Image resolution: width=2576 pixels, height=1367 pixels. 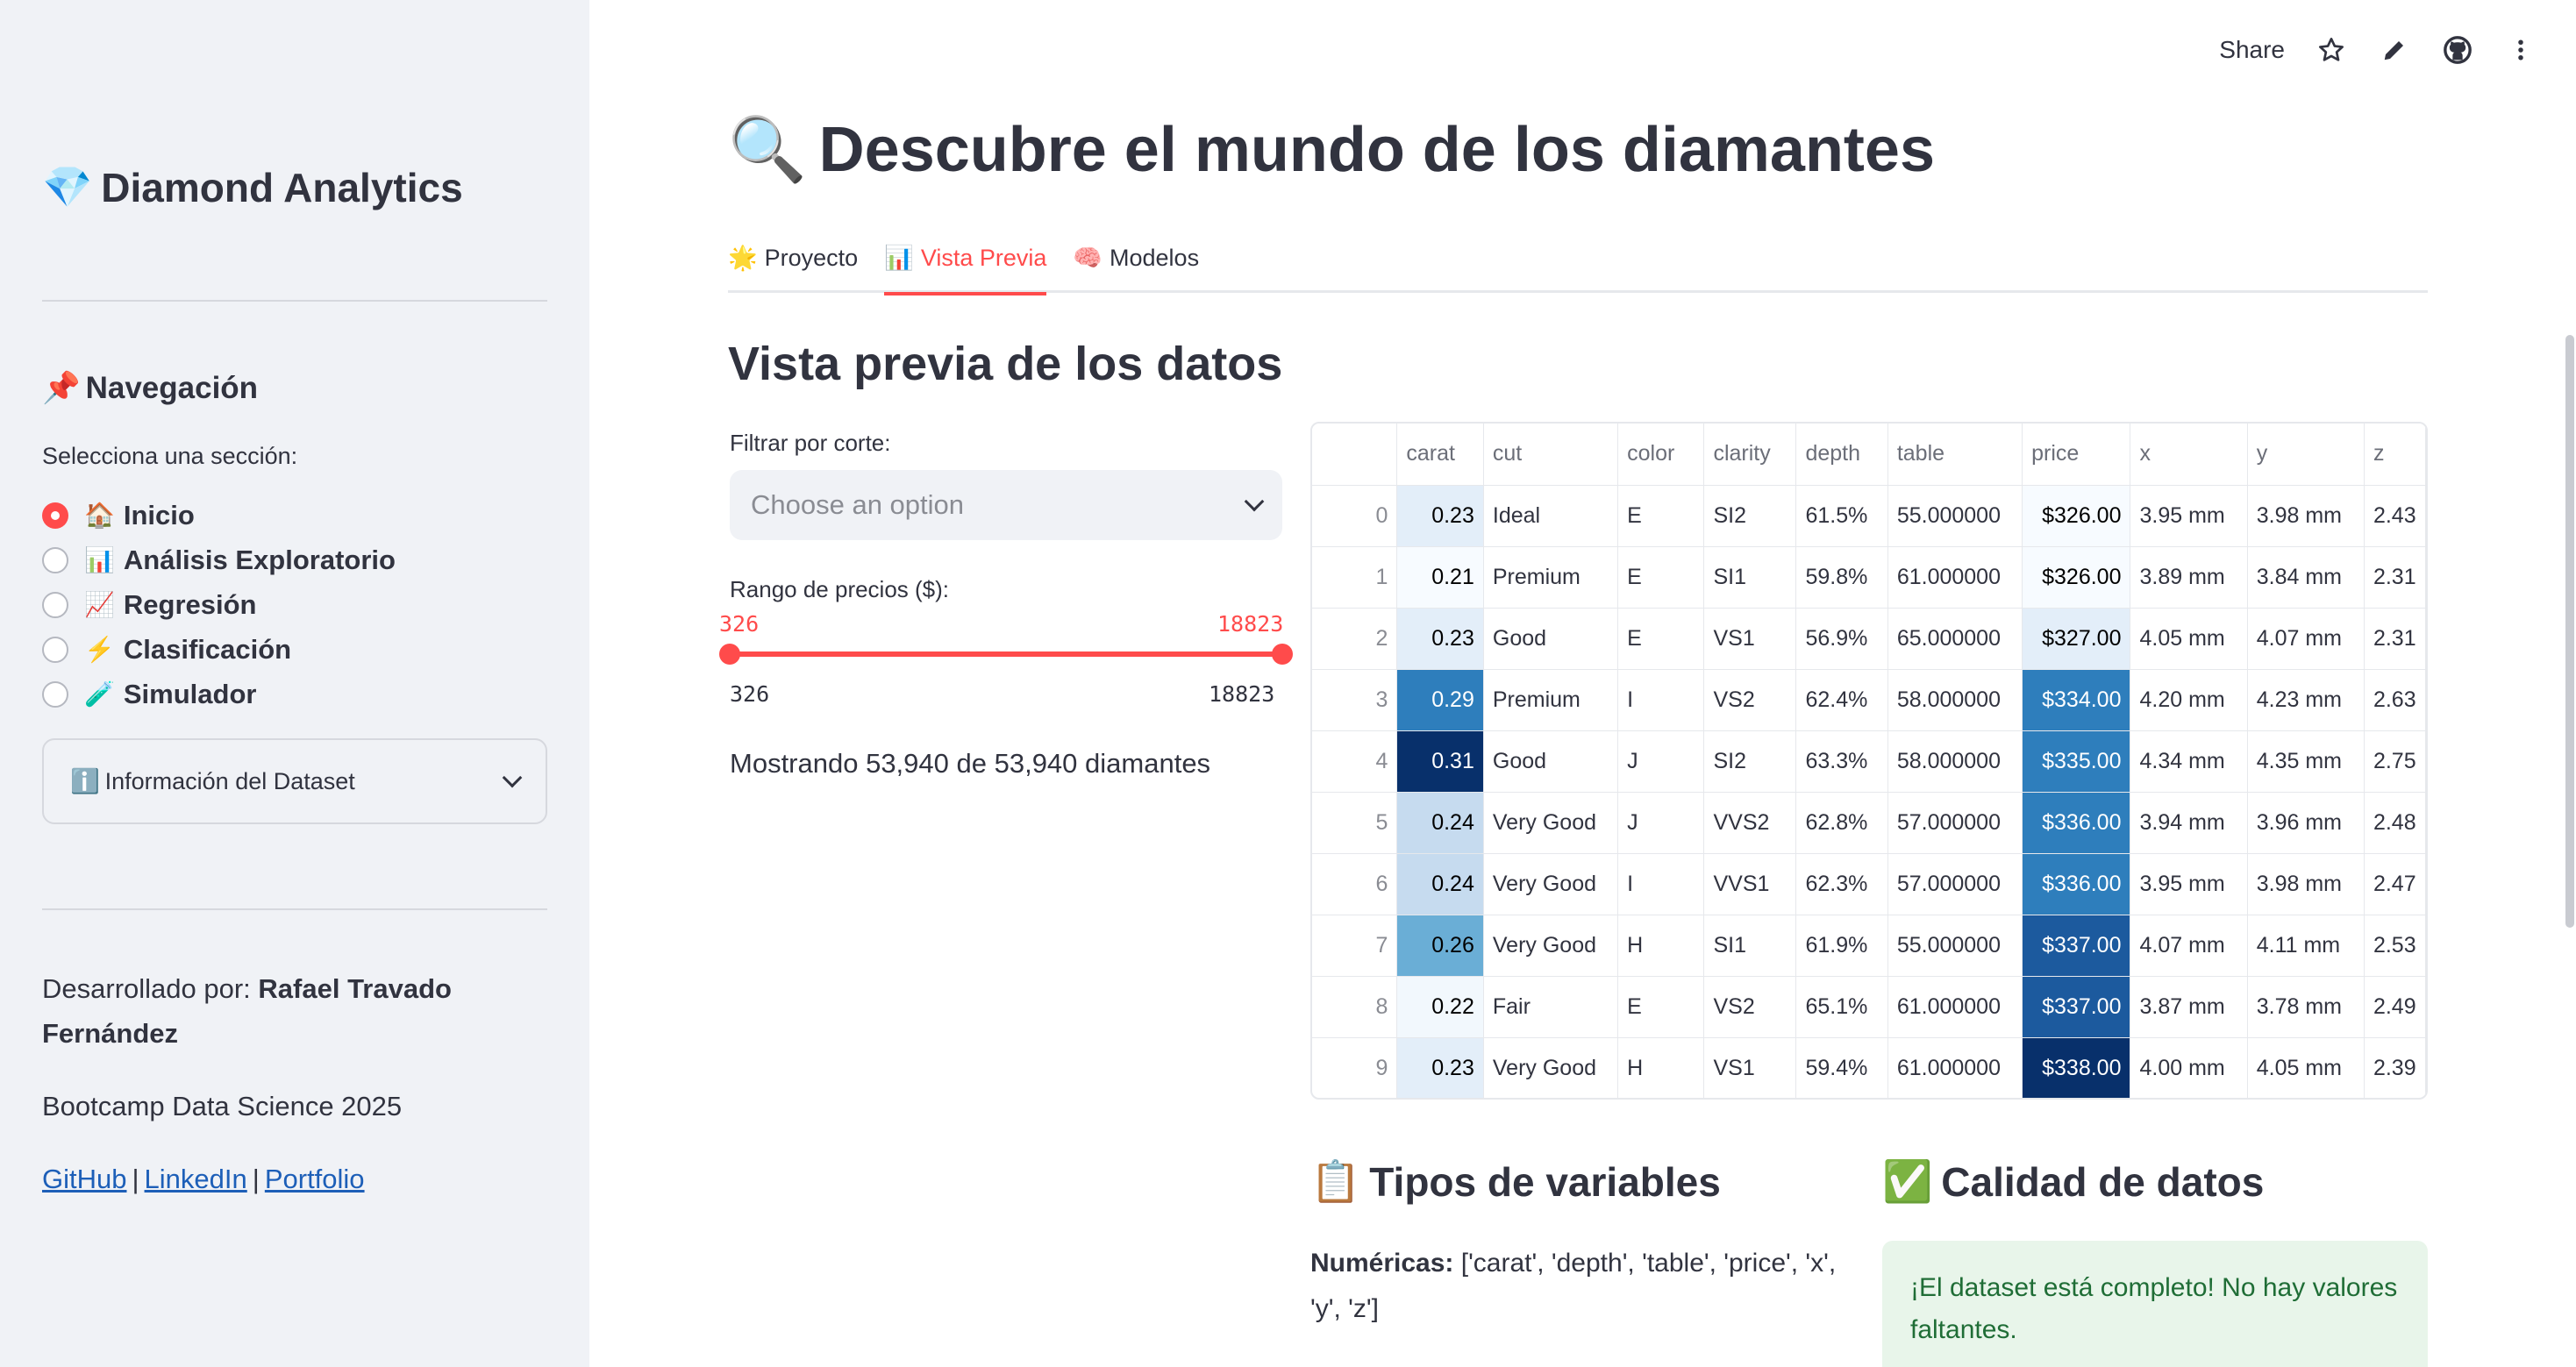 What do you see at coordinates (2332, 50) in the screenshot?
I see `star-icon` at bounding box center [2332, 50].